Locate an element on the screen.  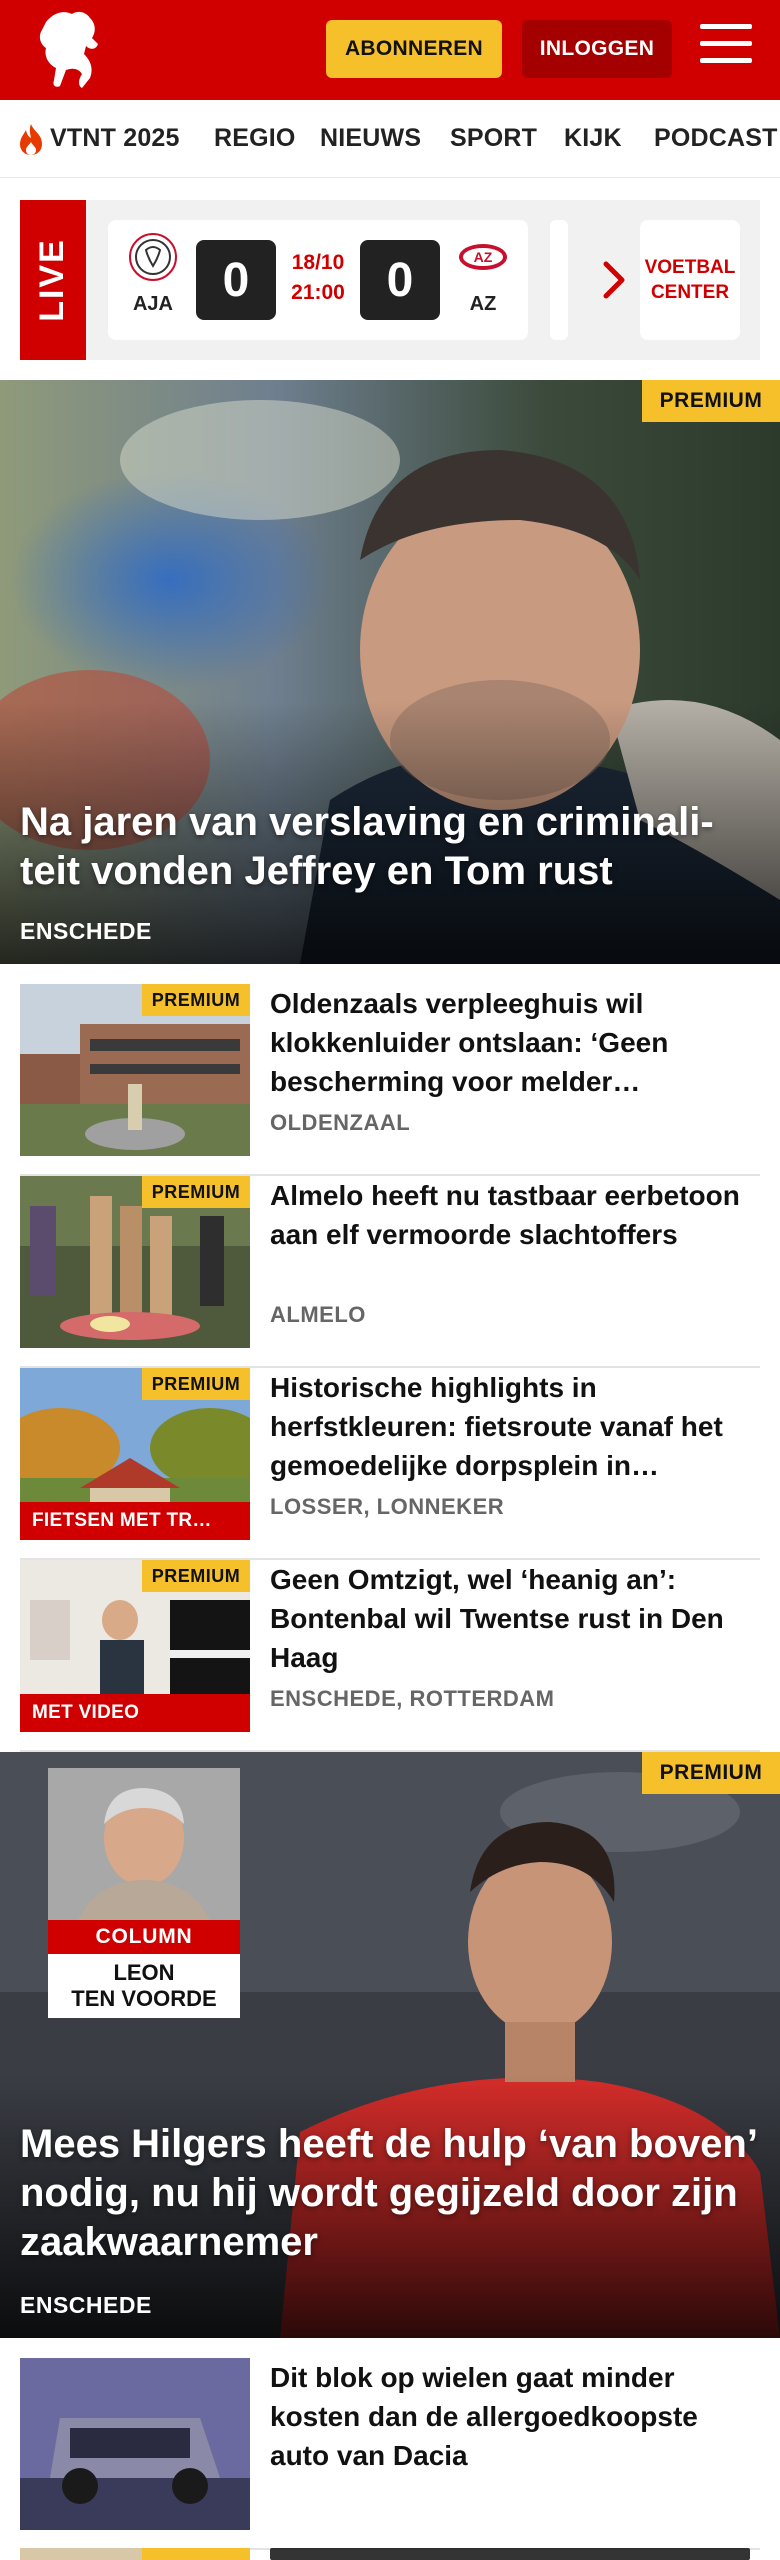
match-time: 21:00 is located at coordinates (318, 292).